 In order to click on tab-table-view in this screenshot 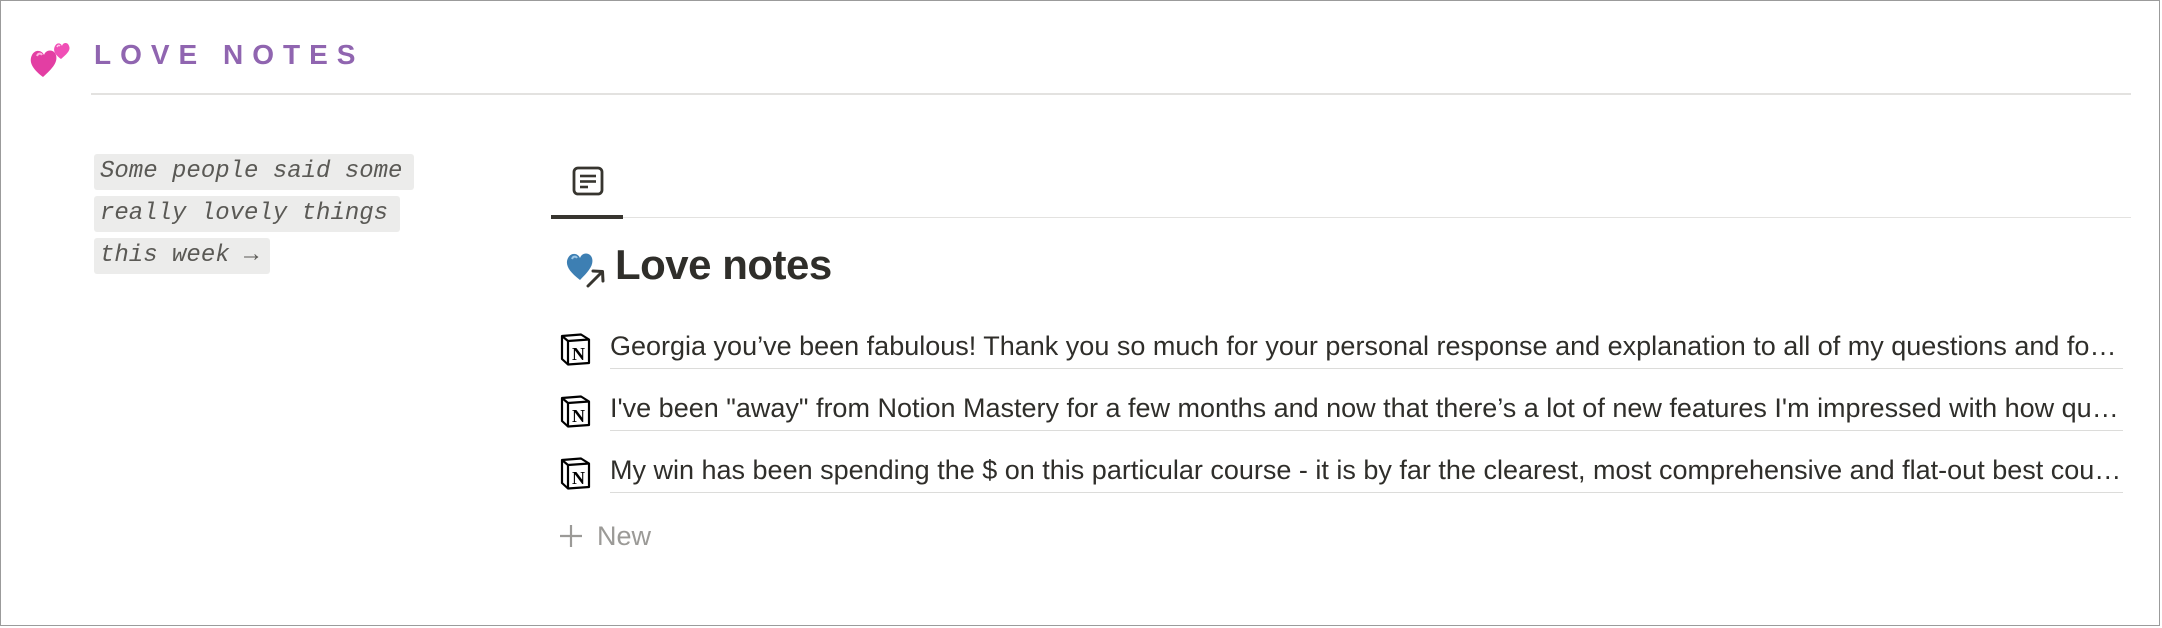, I will do `click(587, 188)`.